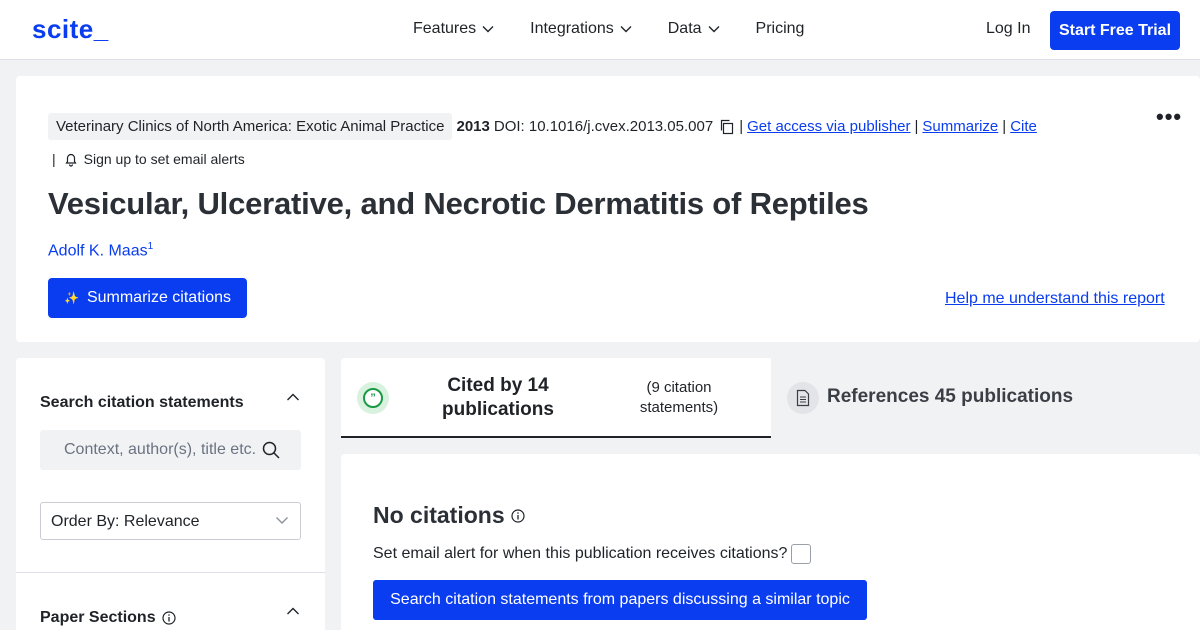  I want to click on order-by-value: Order By: Relevance, so click(125, 521).